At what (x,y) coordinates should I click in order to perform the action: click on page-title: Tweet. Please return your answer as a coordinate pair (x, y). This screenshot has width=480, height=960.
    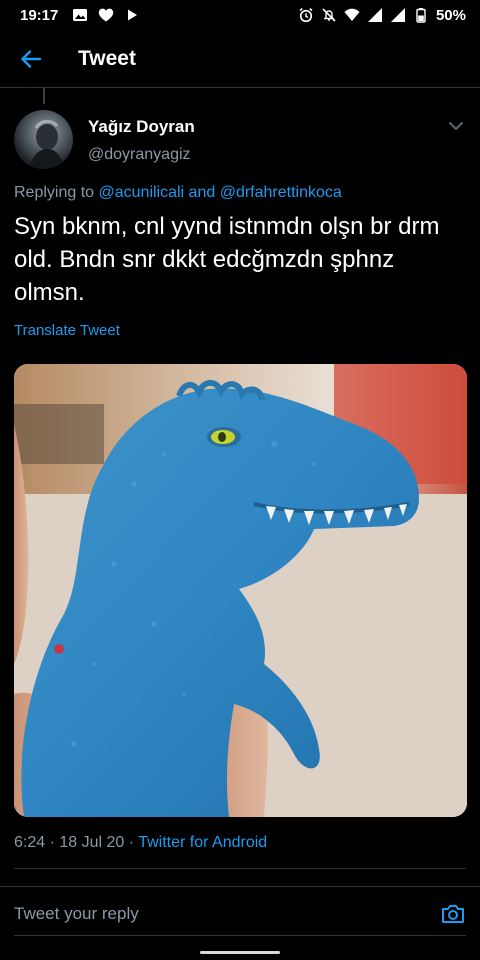
    Looking at the image, I should click on (107, 58).